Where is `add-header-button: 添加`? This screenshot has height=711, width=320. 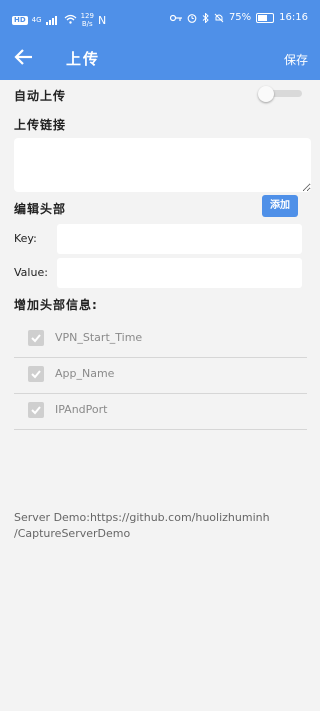
add-header-button: 添加 is located at coordinates (280, 206).